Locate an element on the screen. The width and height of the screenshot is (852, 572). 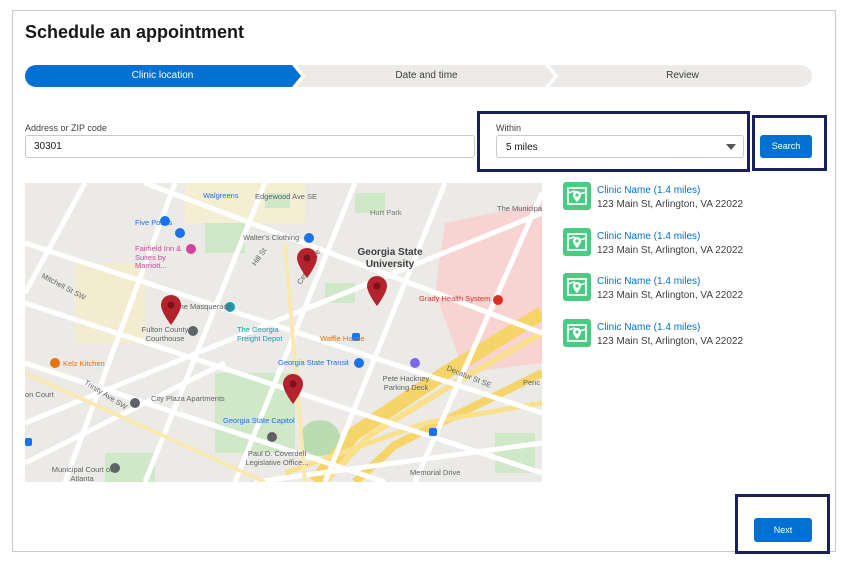
address-input is located at coordinates (250, 146).